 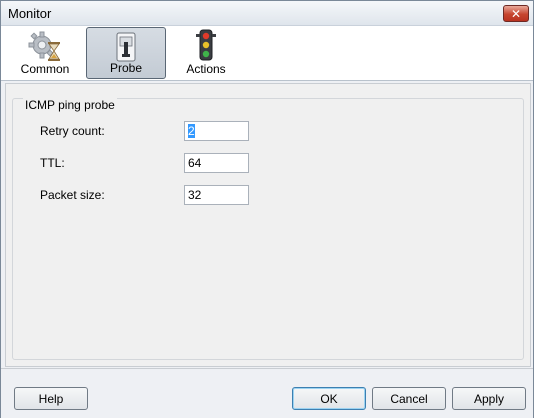 I want to click on cancel-button: Cancel, so click(x=409, y=398).